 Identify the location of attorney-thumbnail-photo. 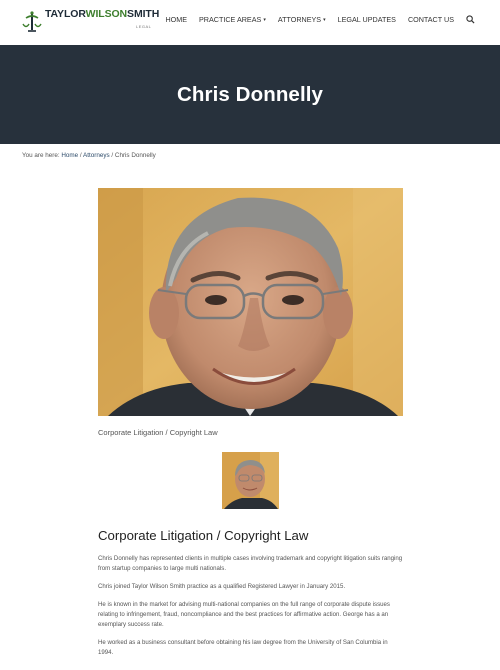
(250, 480).